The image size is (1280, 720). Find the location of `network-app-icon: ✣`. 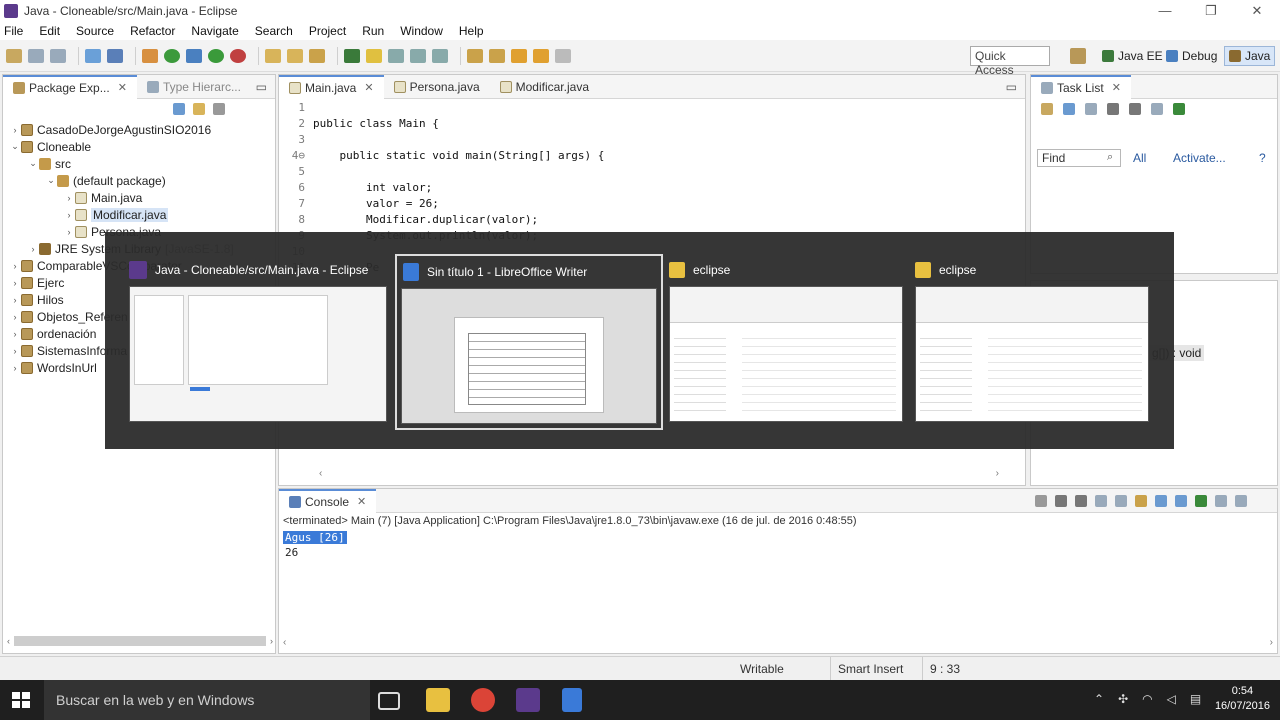

network-app-icon: ✣ is located at coordinates (1123, 699).